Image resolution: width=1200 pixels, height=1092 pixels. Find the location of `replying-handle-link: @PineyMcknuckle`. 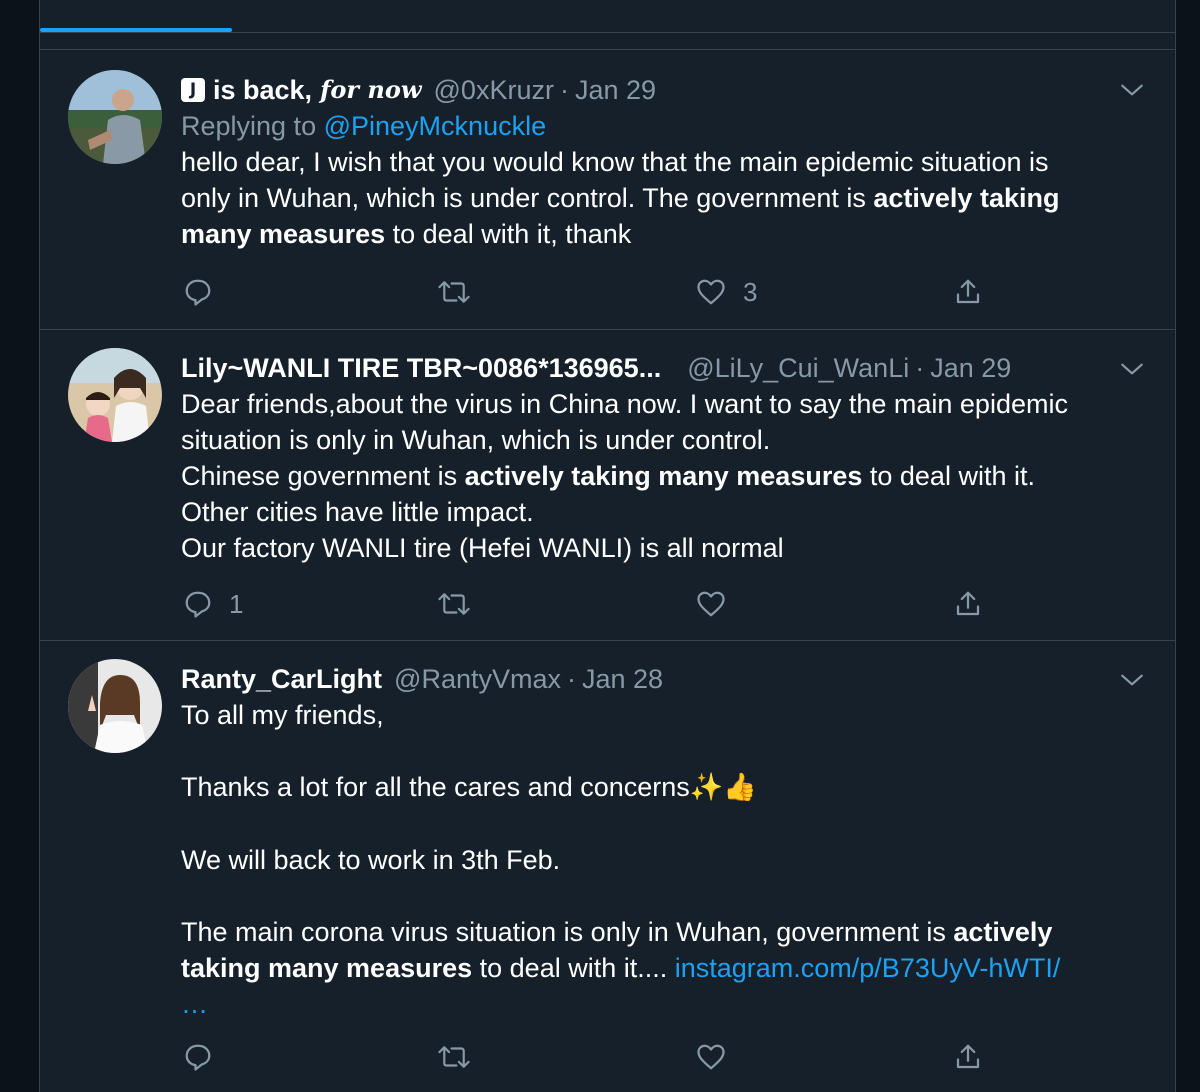

replying-handle-link: @PineyMcknuckle is located at coordinates (435, 126).